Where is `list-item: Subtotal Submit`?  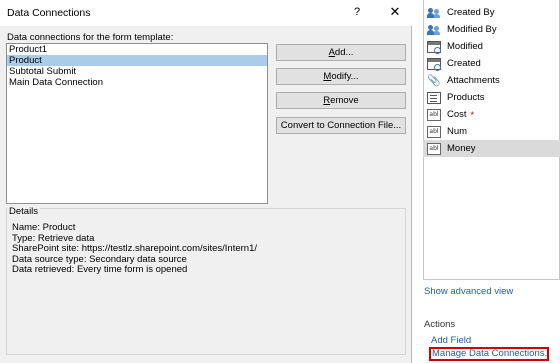 list-item: Subtotal Submit is located at coordinates (137, 71).